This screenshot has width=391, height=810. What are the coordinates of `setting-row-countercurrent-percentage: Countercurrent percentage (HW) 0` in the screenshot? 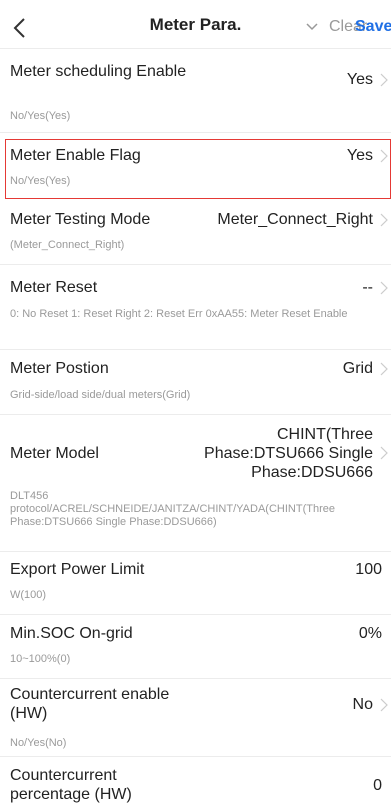 It's located at (195, 785).